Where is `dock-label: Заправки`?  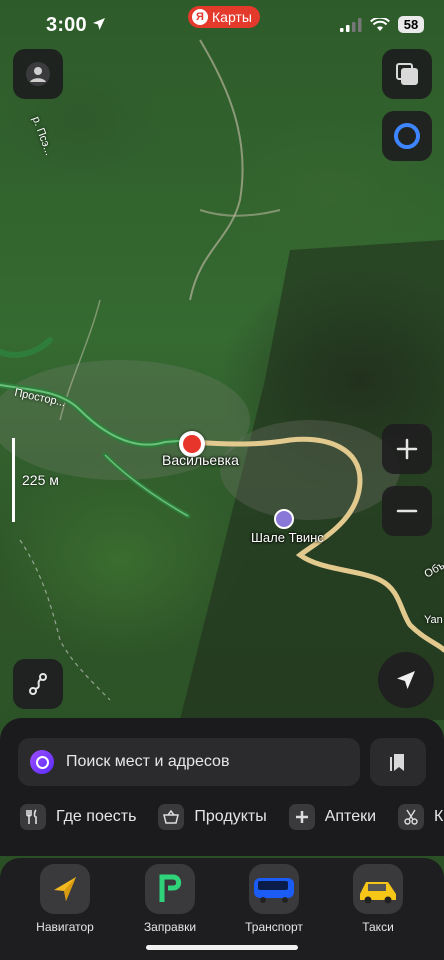
dock-label: Заправки is located at coordinates (170, 927).